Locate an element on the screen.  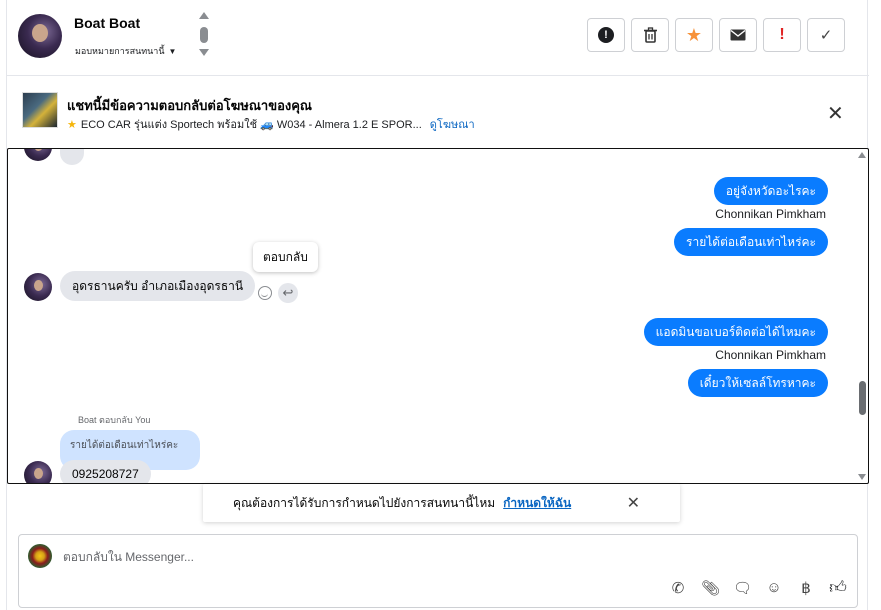
nav-handle is located at coordinates (204, 35).